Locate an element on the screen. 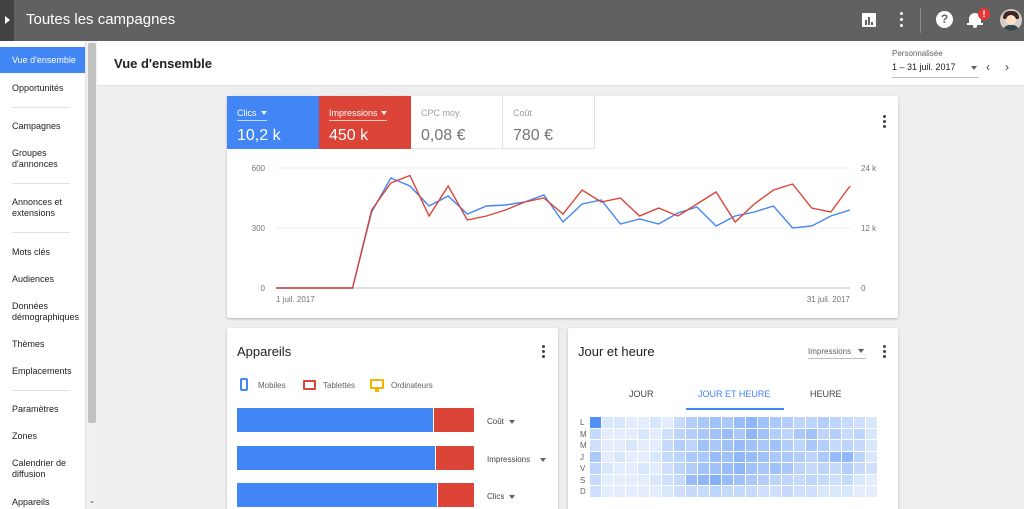 The image size is (1024, 509). sidebar-item-ad-groups: Groupes d'annonces is located at coordinates (48, 159).